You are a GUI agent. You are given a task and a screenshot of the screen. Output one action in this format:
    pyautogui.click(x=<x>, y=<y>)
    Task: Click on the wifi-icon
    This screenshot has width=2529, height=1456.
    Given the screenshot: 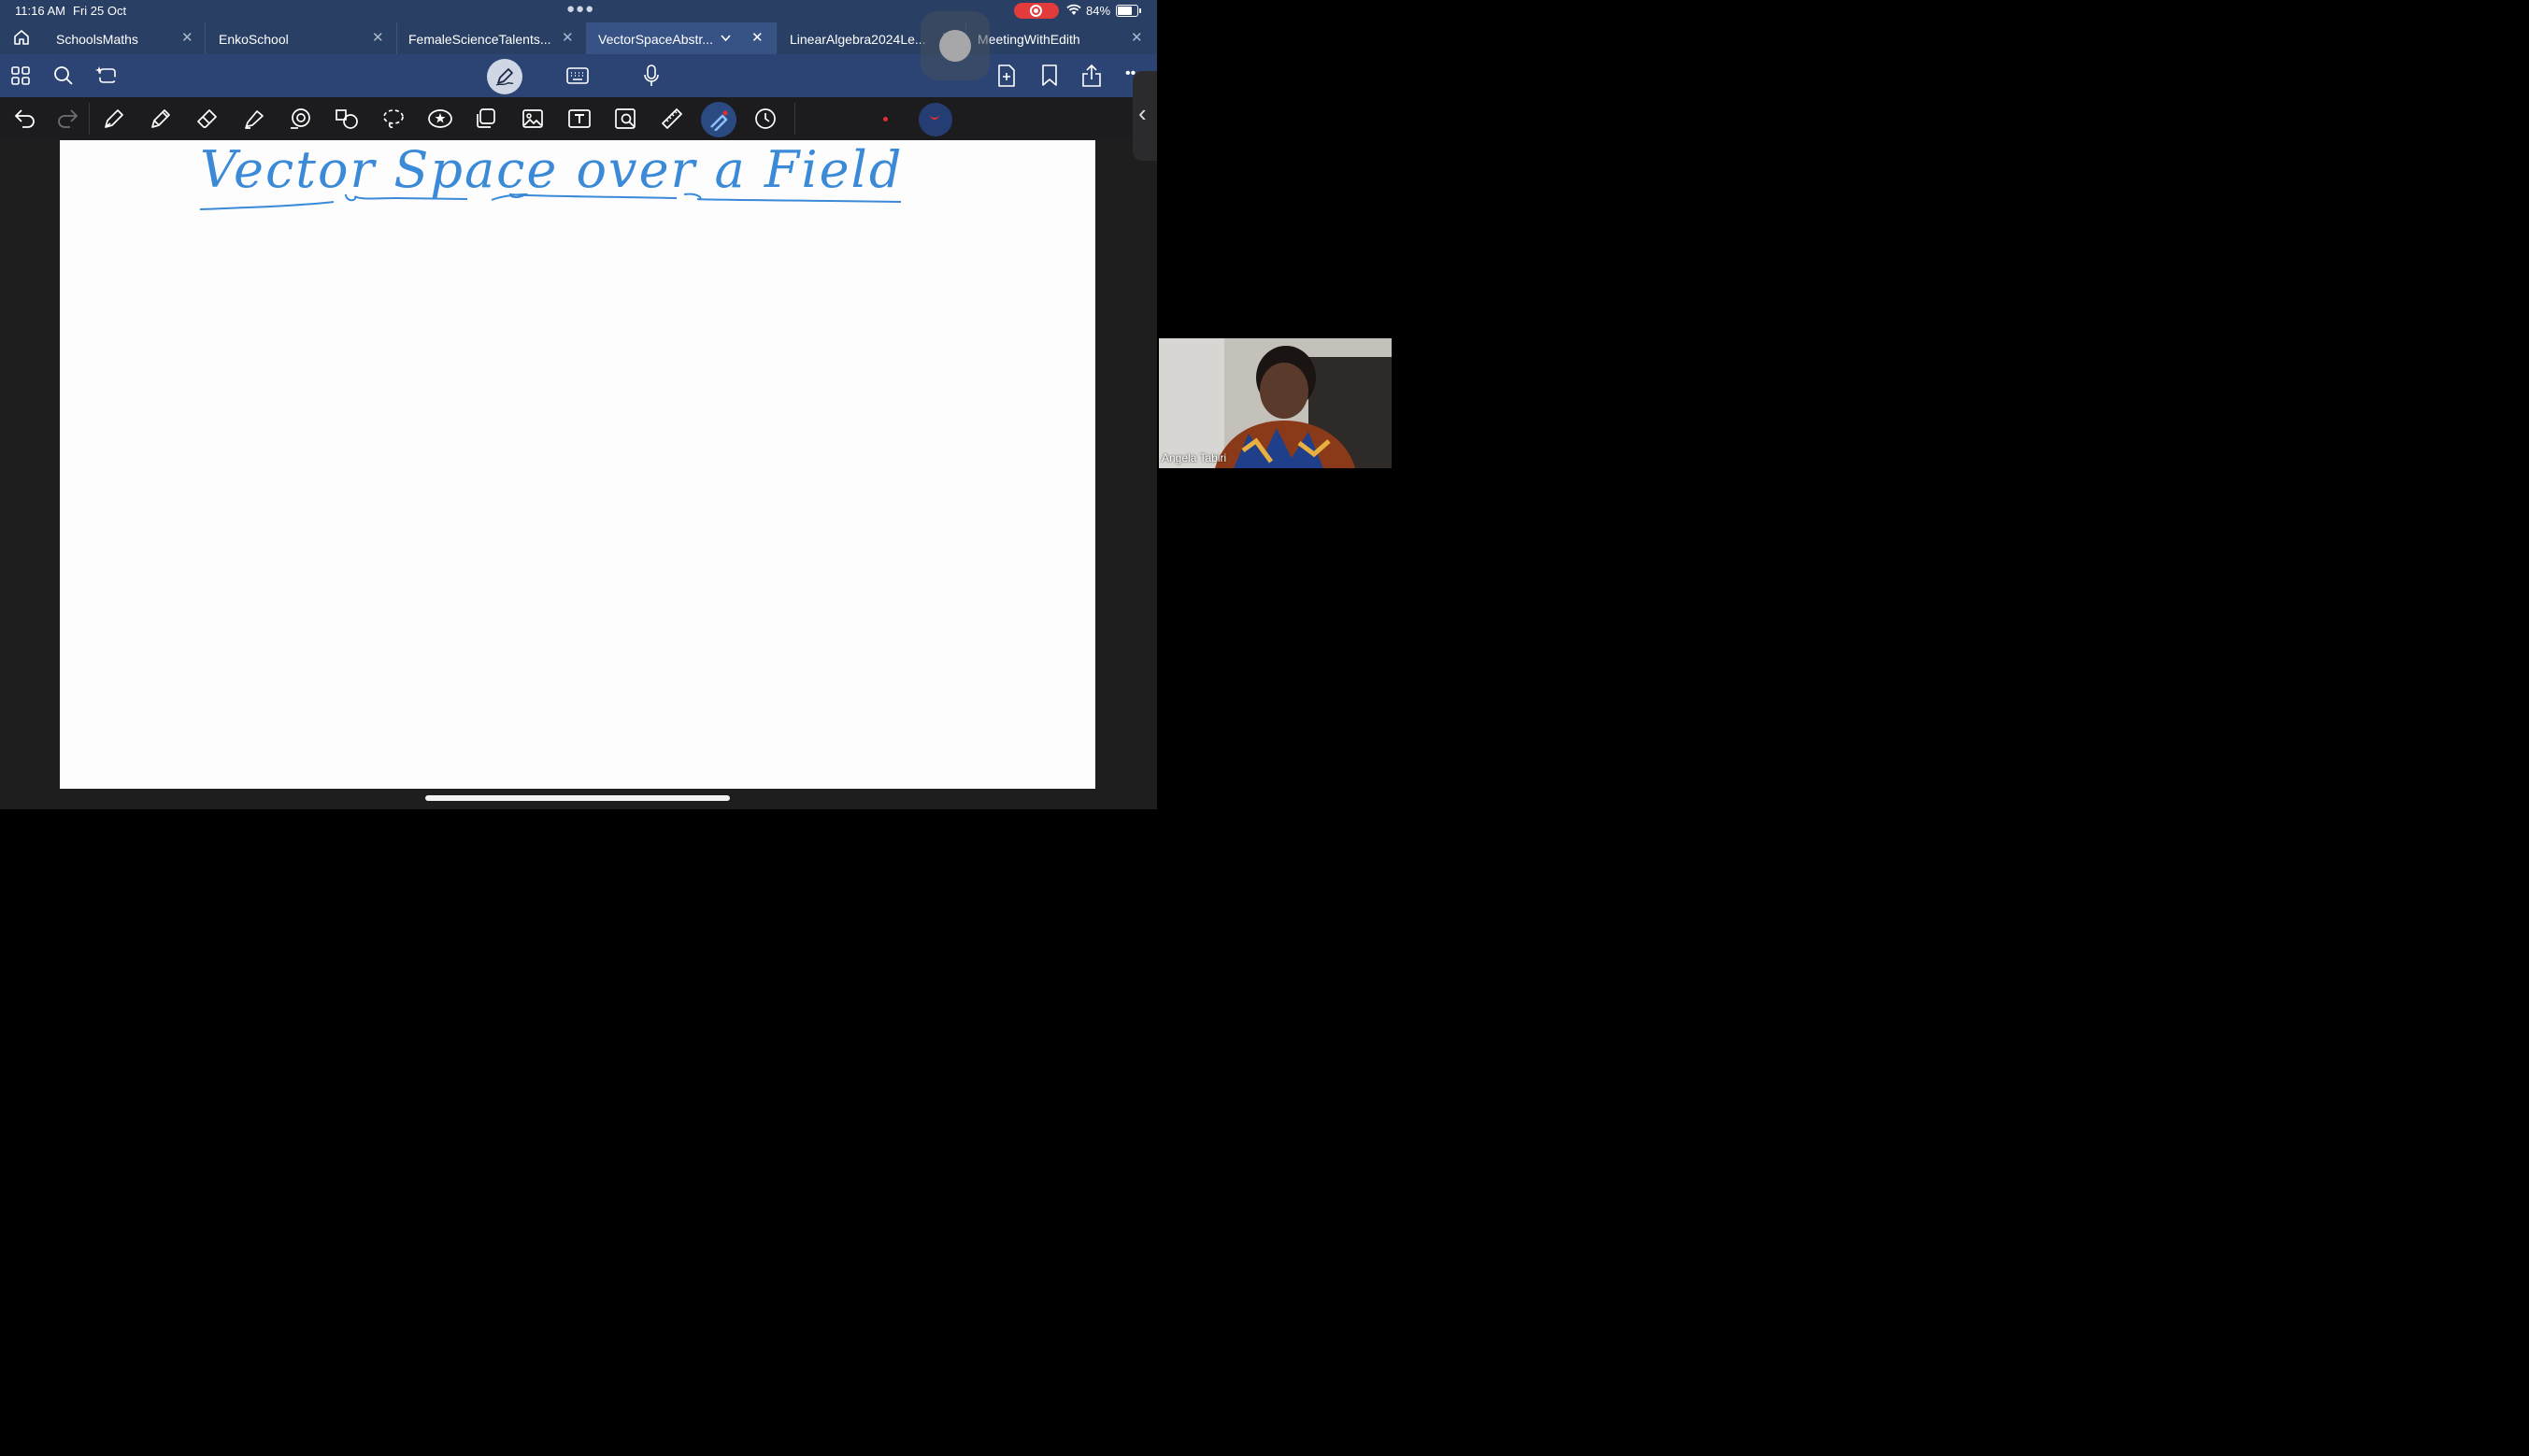 What is the action you would take?
    pyautogui.click(x=1074, y=9)
    